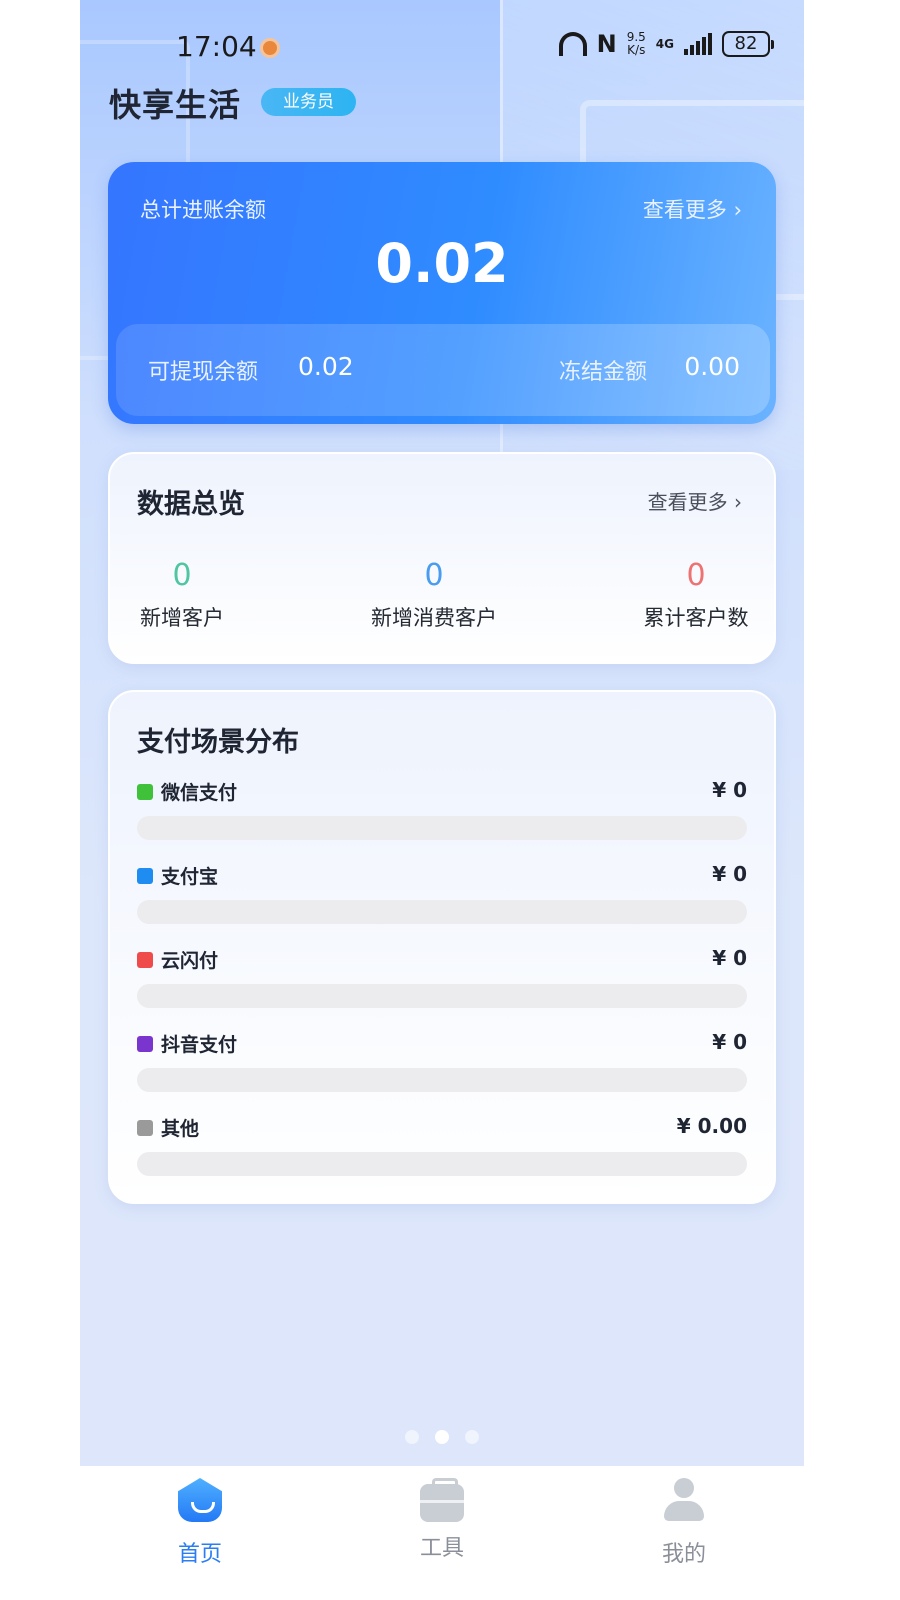 The width and height of the screenshot is (900, 1600). What do you see at coordinates (442, 1145) in the screenshot?
I see `payment-row: 其他 ¥ 0.00` at bounding box center [442, 1145].